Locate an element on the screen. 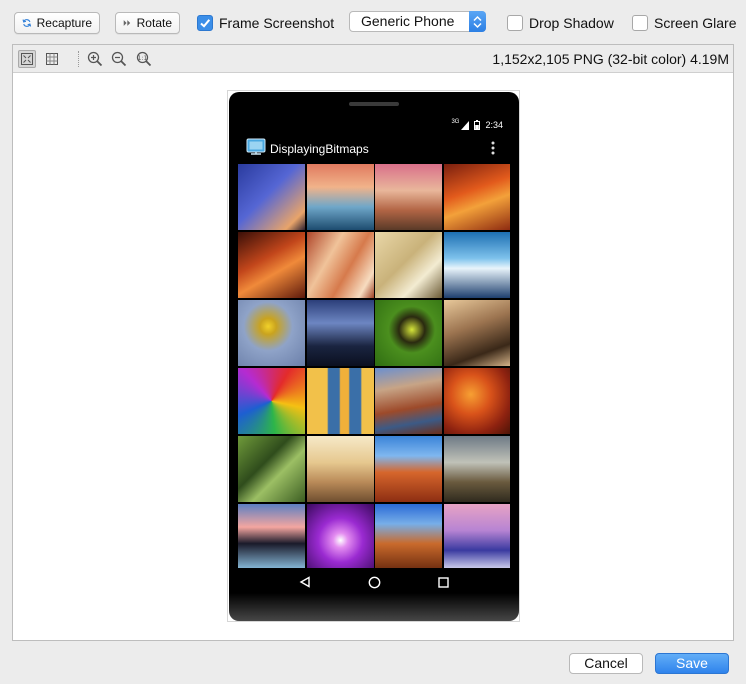  battery-icon is located at coordinates (477, 125).